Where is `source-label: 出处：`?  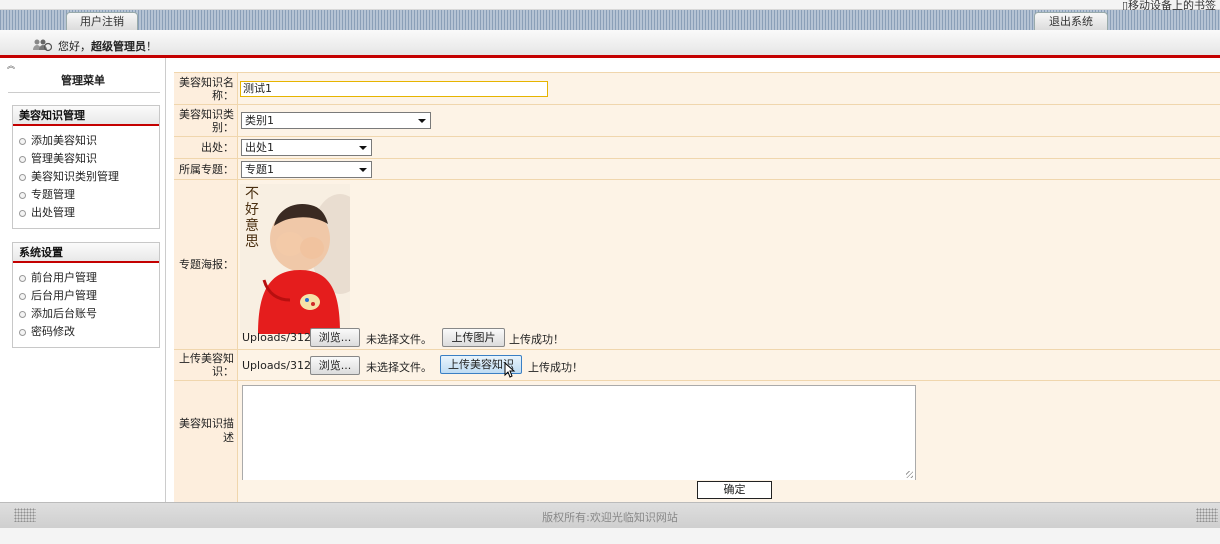 source-label: 出处： is located at coordinates (206, 147).